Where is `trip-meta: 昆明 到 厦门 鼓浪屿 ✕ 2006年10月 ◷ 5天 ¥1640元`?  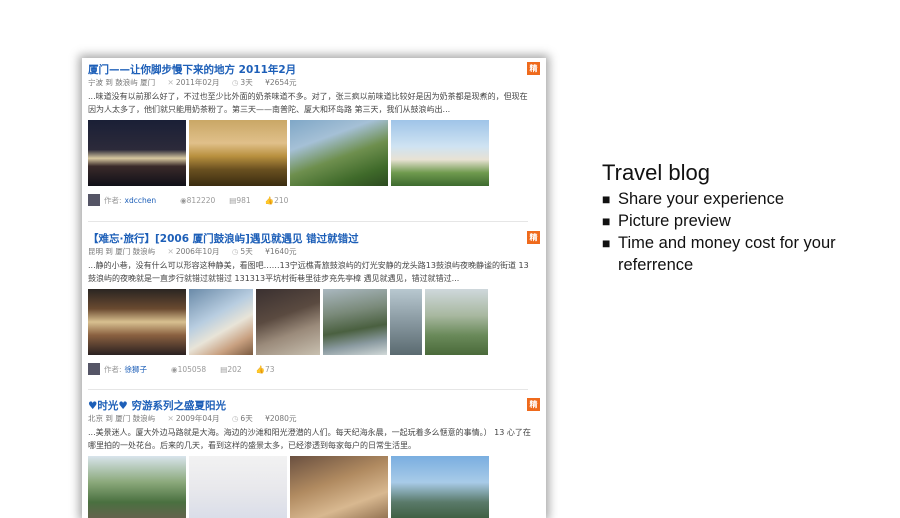 trip-meta: 昆明 到 厦门 鼓浪屿 ✕ 2006年10月 ◷ 5天 ¥1640元 is located at coordinates (197, 251).